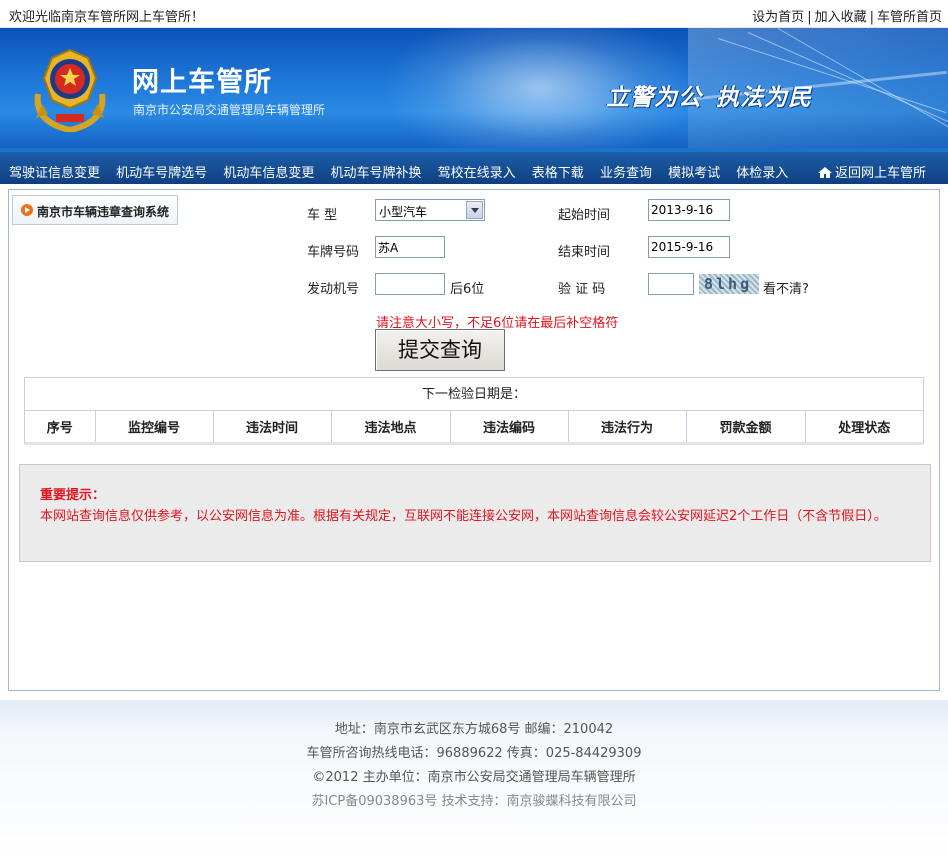  What do you see at coordinates (440, 350) in the screenshot?
I see `submit-query-button: 提交查询` at bounding box center [440, 350].